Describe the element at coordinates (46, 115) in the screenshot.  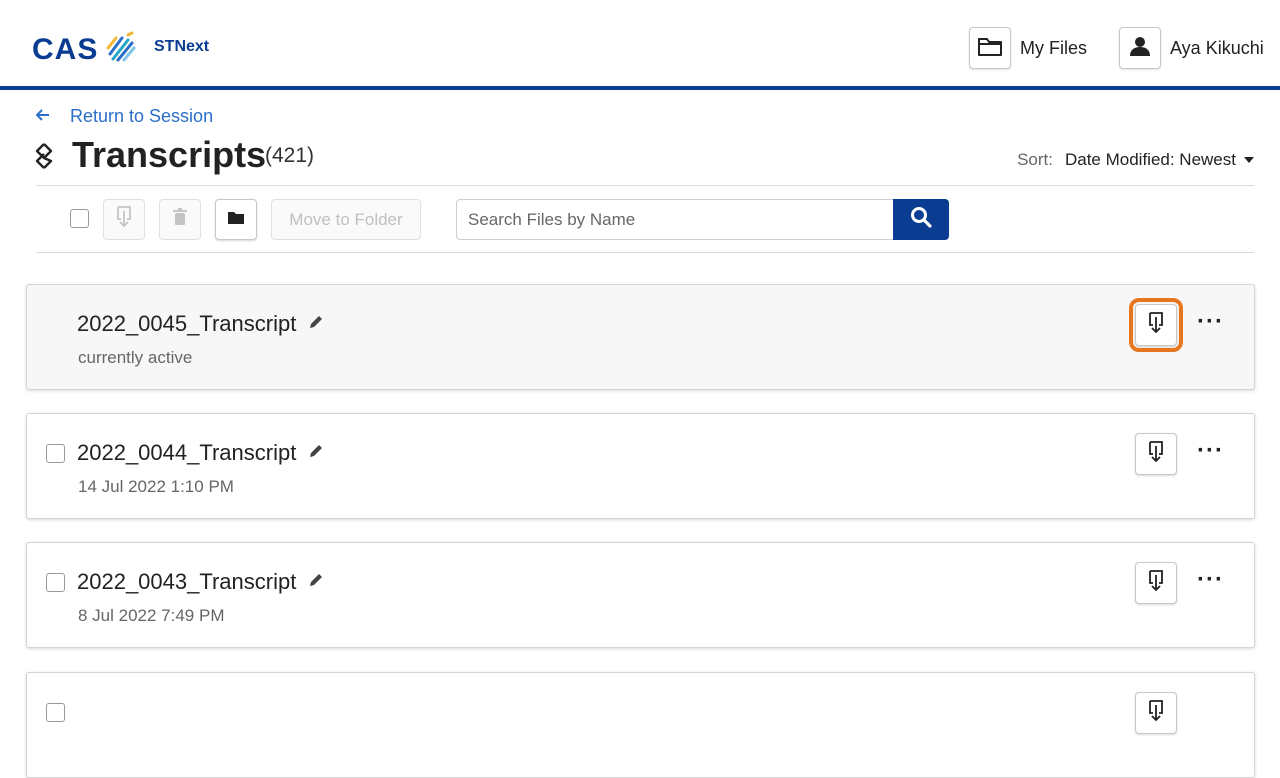
I see `arrow-left-icon` at that location.